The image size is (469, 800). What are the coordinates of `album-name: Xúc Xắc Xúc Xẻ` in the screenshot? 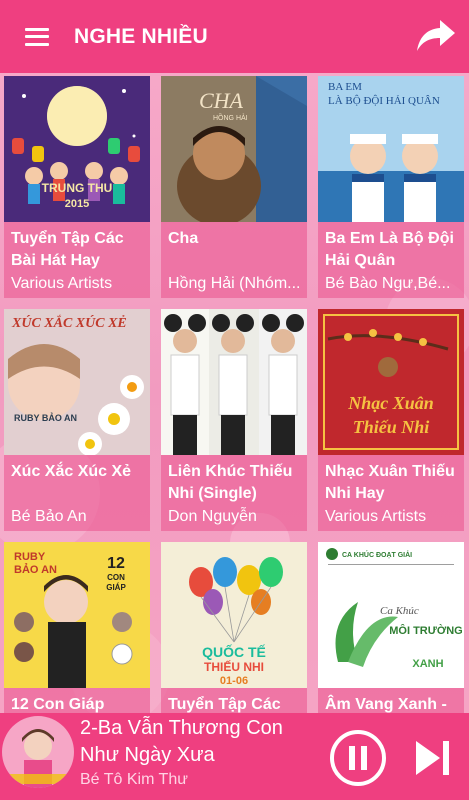 It's located at (71, 471).